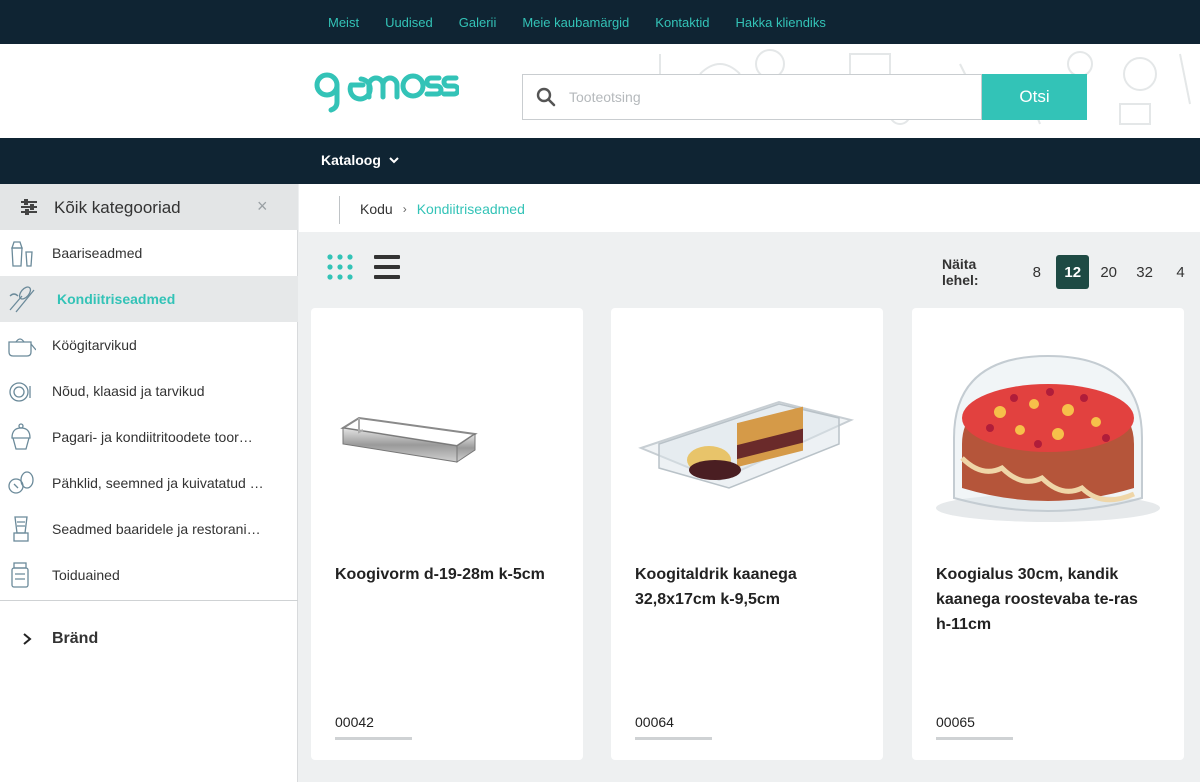 The width and height of the screenshot is (1200, 782). I want to click on breadcrumb-current: Kondiitriseadmed, so click(470, 209).